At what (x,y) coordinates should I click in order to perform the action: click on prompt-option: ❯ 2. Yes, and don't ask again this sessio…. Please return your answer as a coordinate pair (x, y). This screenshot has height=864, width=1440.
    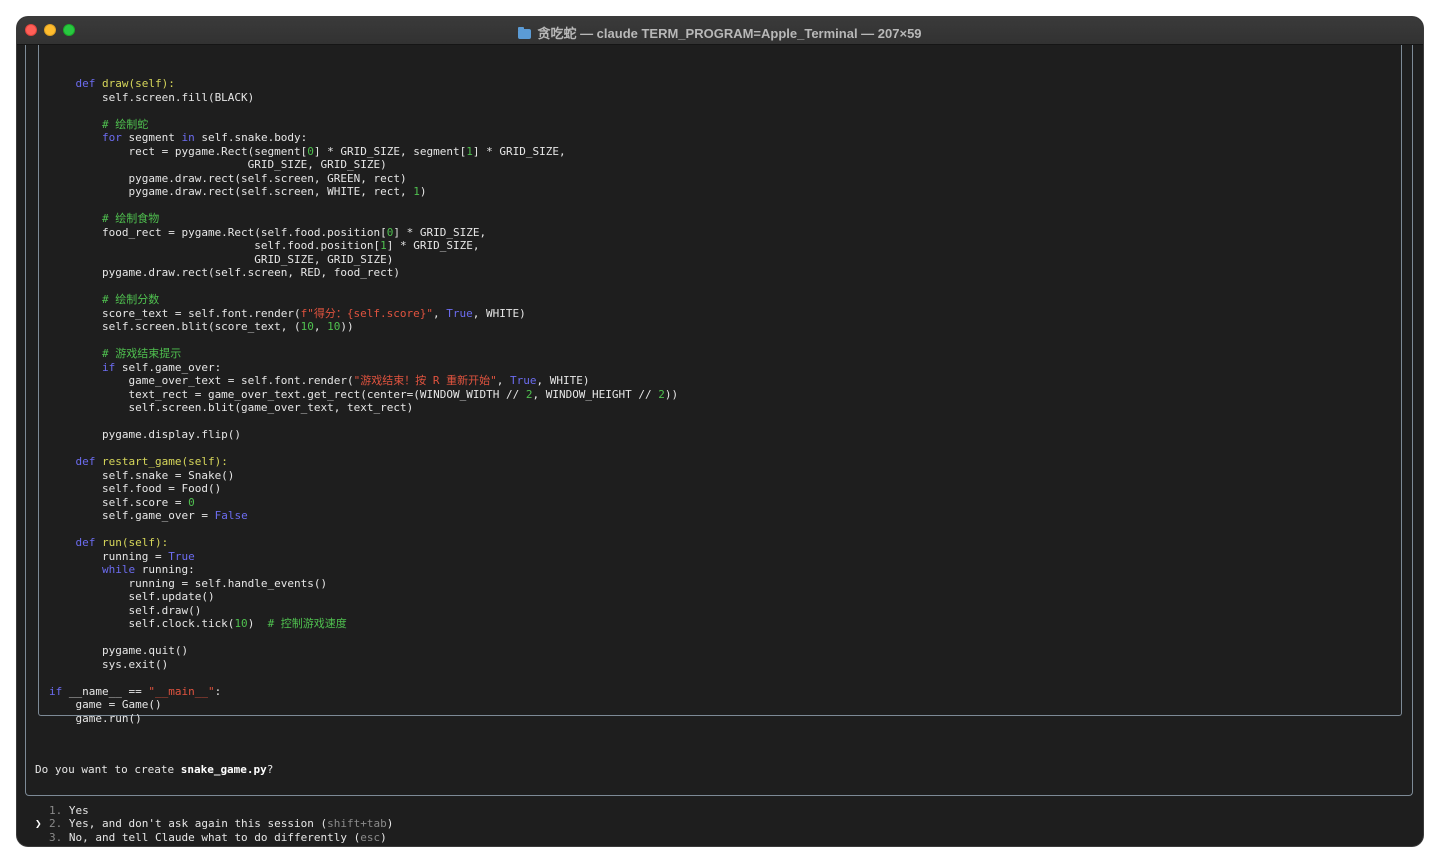
    Looking at the image, I should click on (214, 824).